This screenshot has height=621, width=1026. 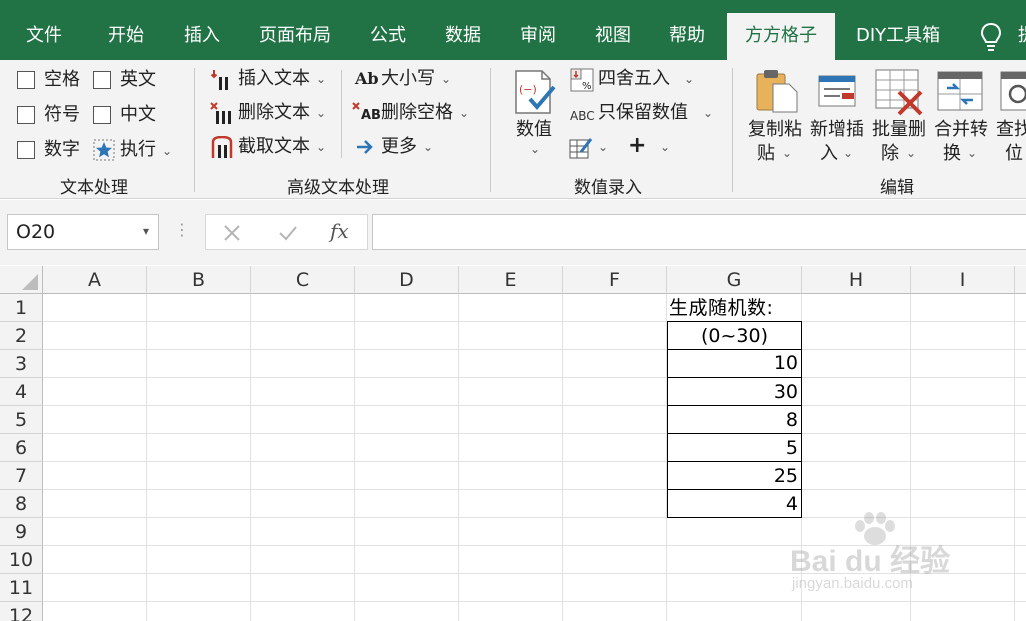 I want to click on row-header-6: 6, so click(x=21, y=448).